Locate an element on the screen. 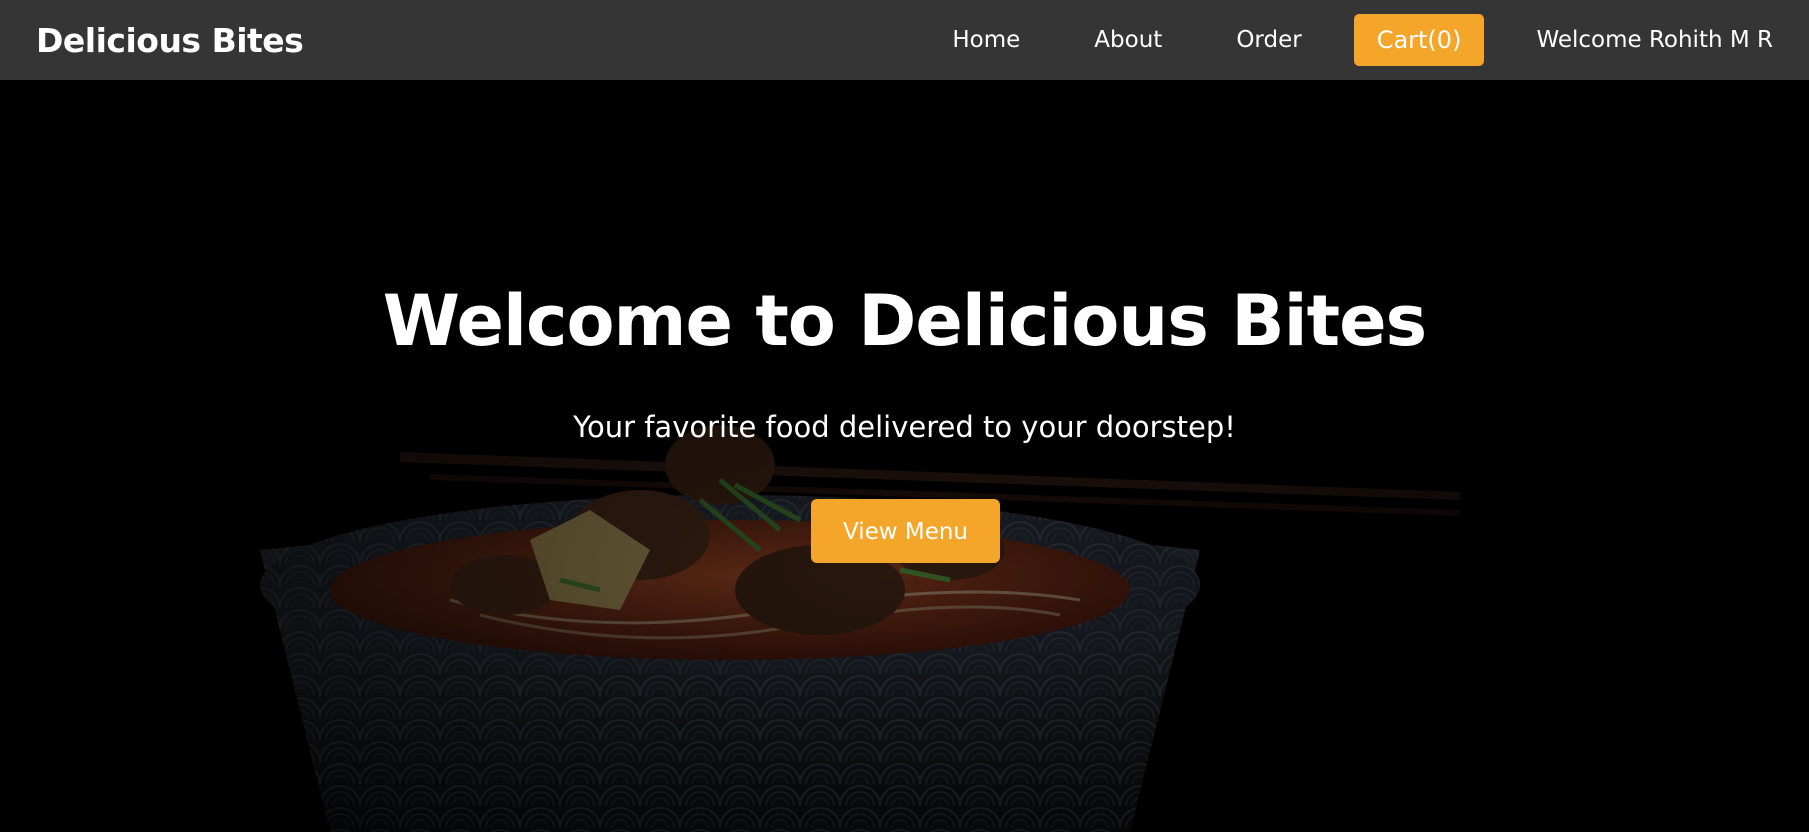  nav-link-order: Order is located at coordinates (1268, 40).